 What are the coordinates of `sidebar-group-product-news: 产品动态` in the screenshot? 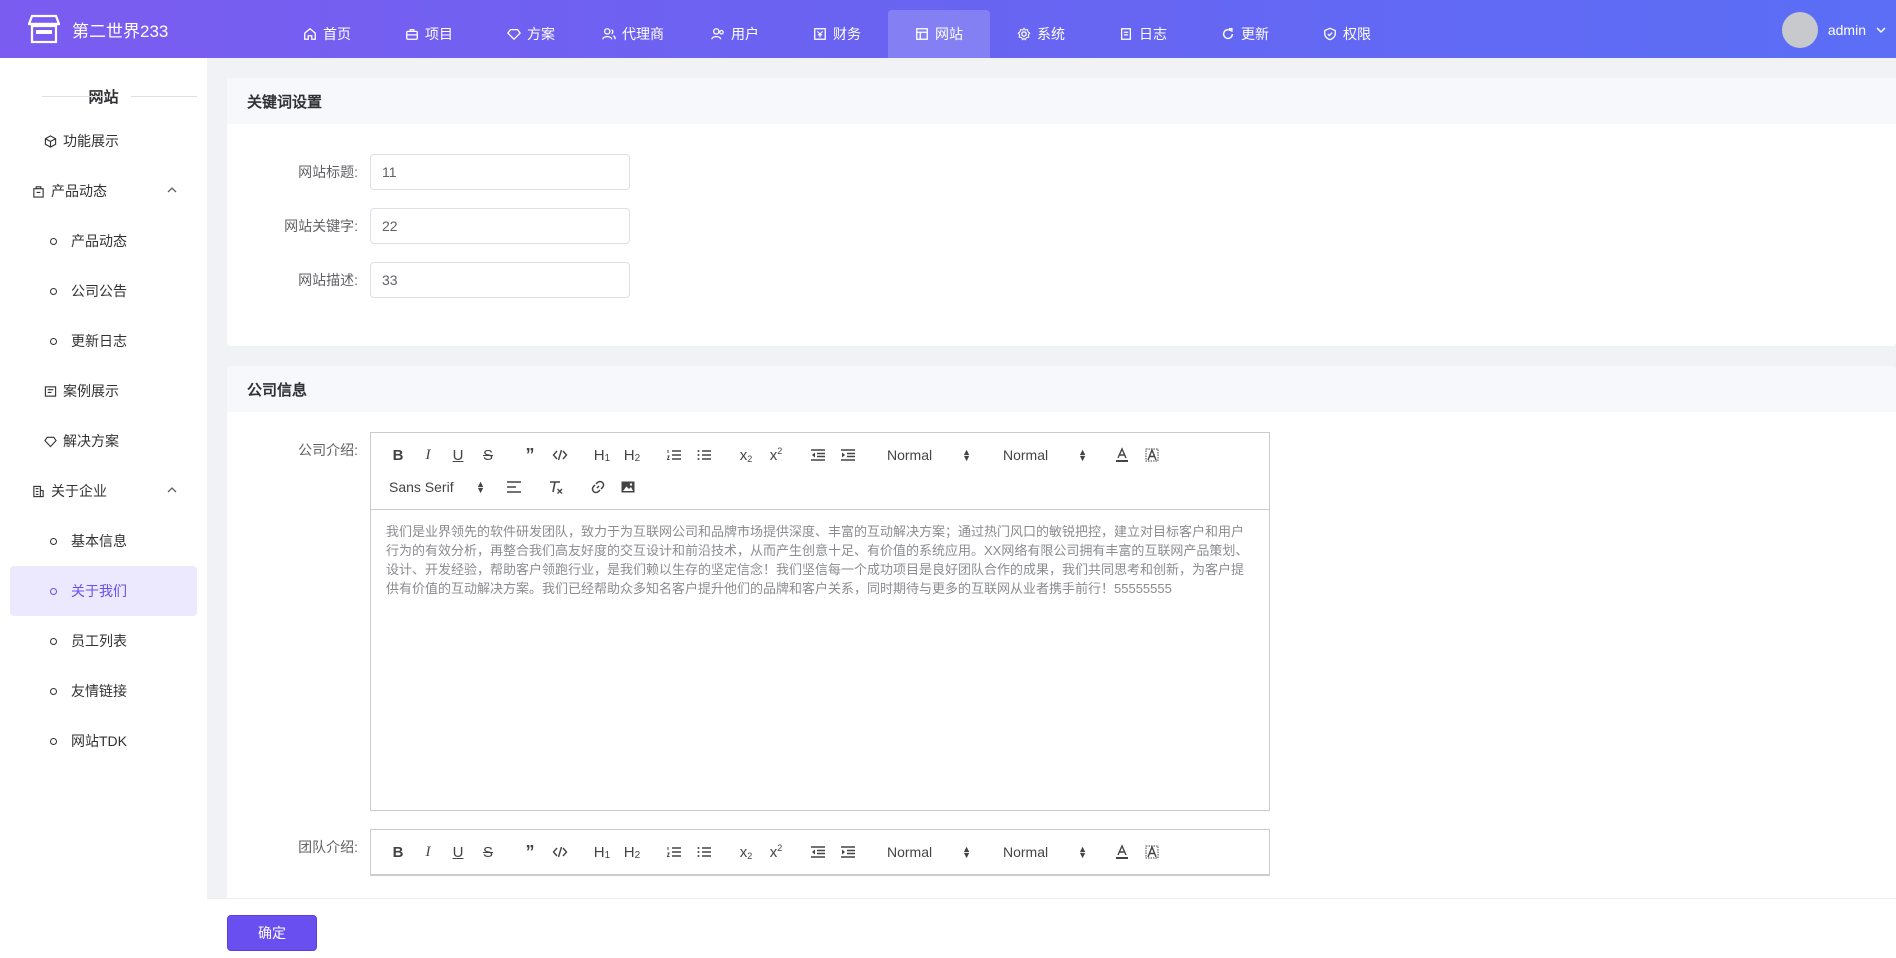 It's located at (103, 191).